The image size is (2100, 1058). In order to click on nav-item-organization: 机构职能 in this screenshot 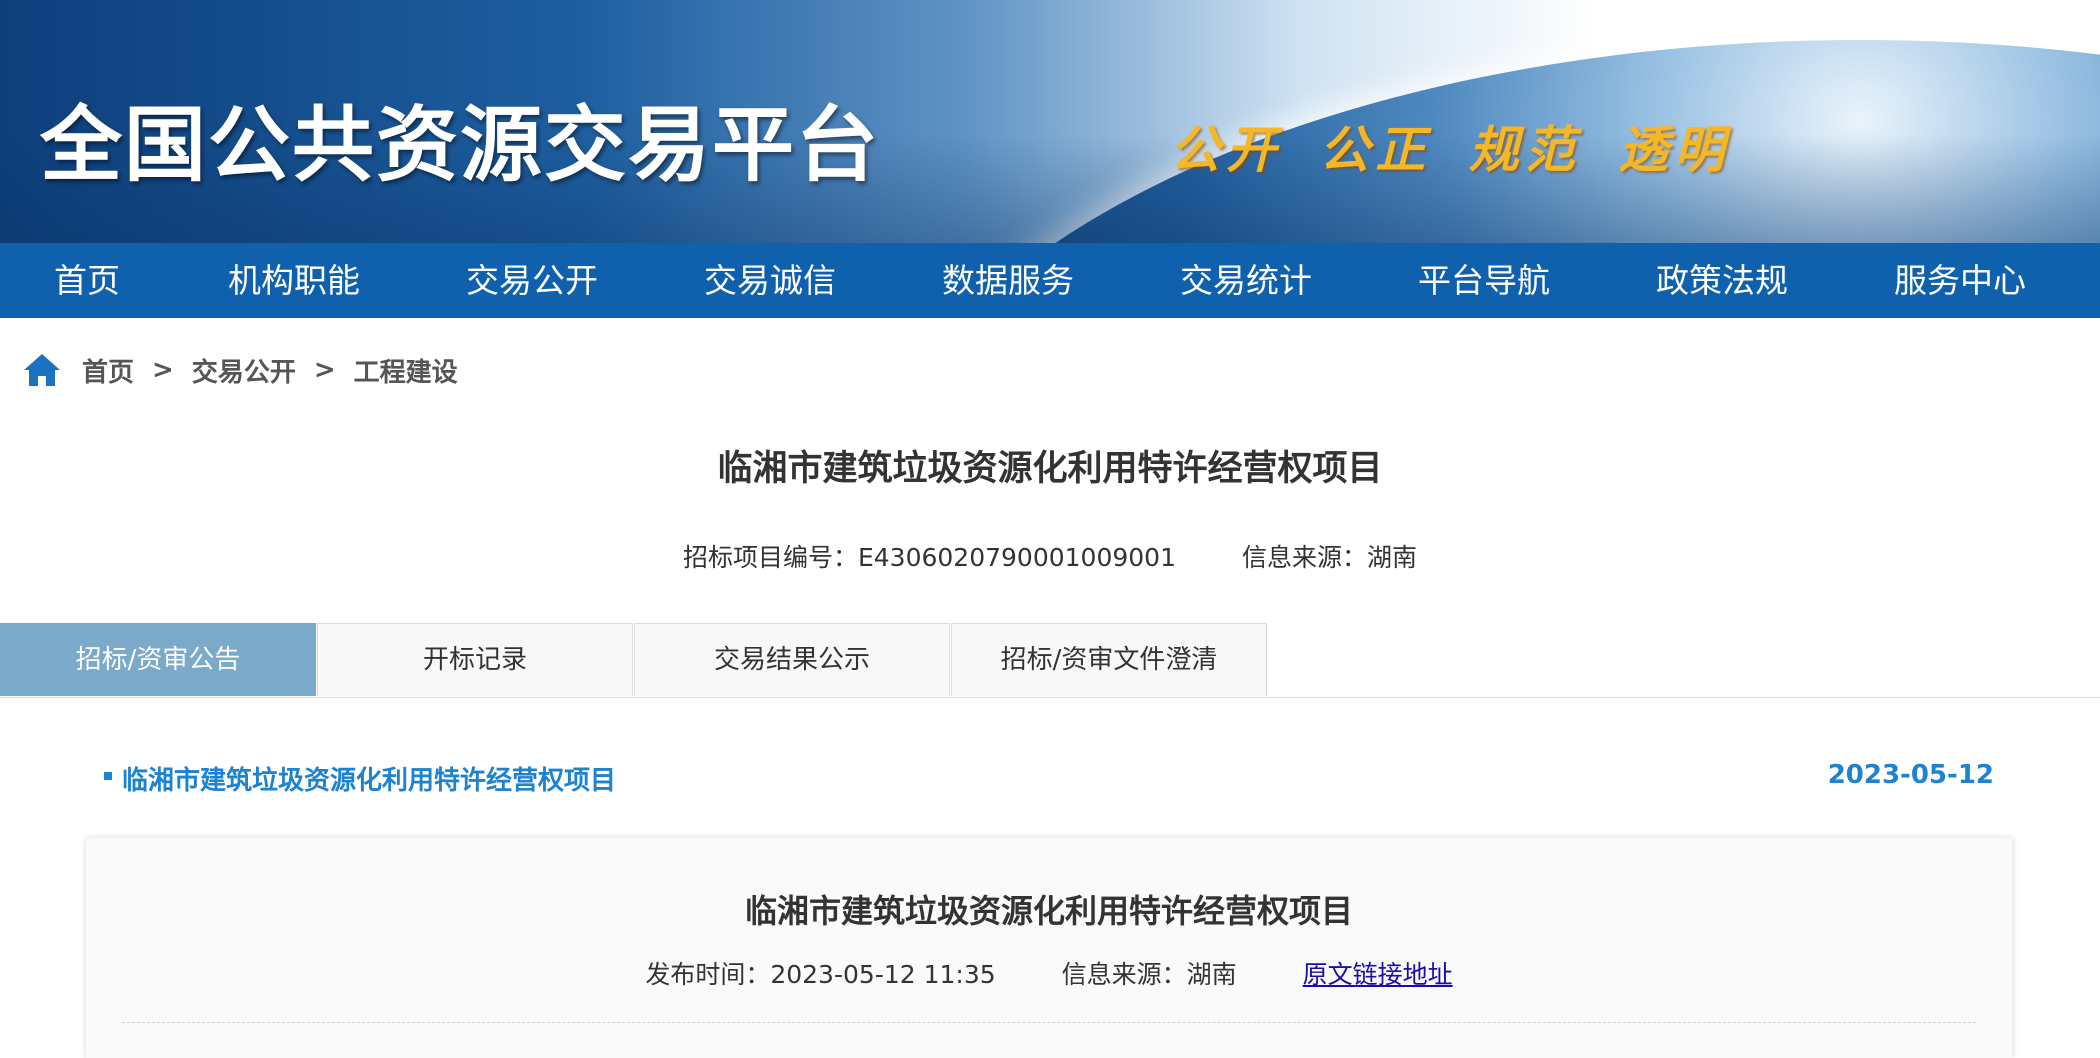, I will do `click(294, 280)`.